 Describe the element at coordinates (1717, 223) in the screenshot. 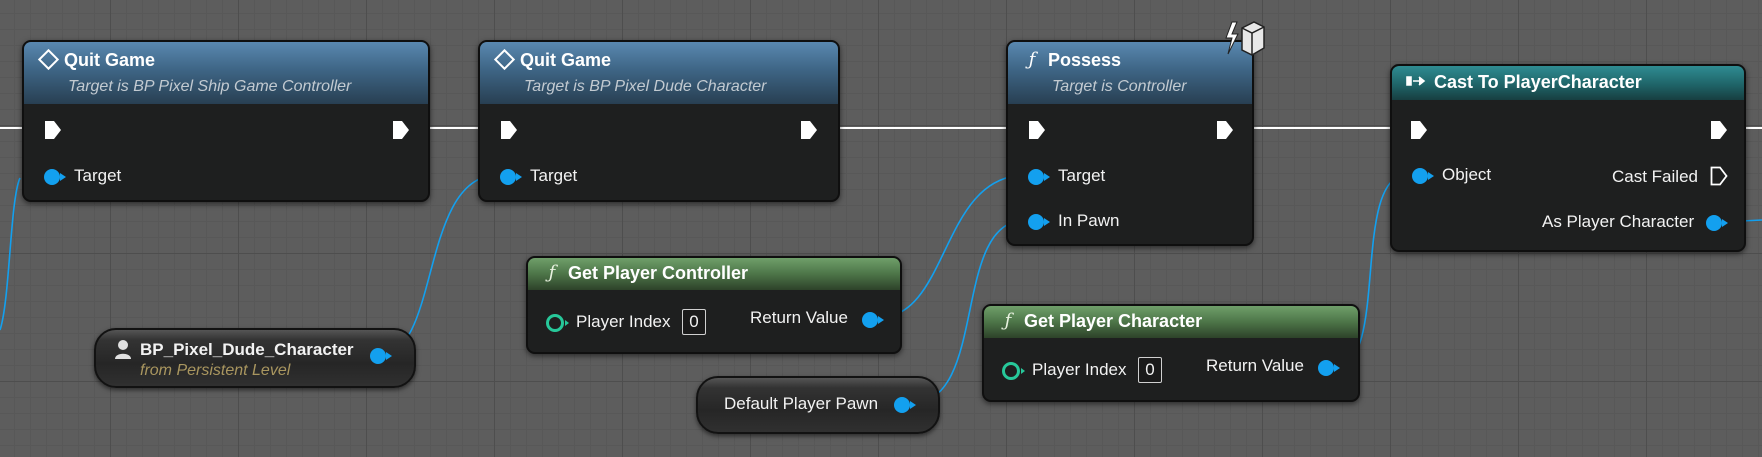

I see `as-player-character-pin` at that location.